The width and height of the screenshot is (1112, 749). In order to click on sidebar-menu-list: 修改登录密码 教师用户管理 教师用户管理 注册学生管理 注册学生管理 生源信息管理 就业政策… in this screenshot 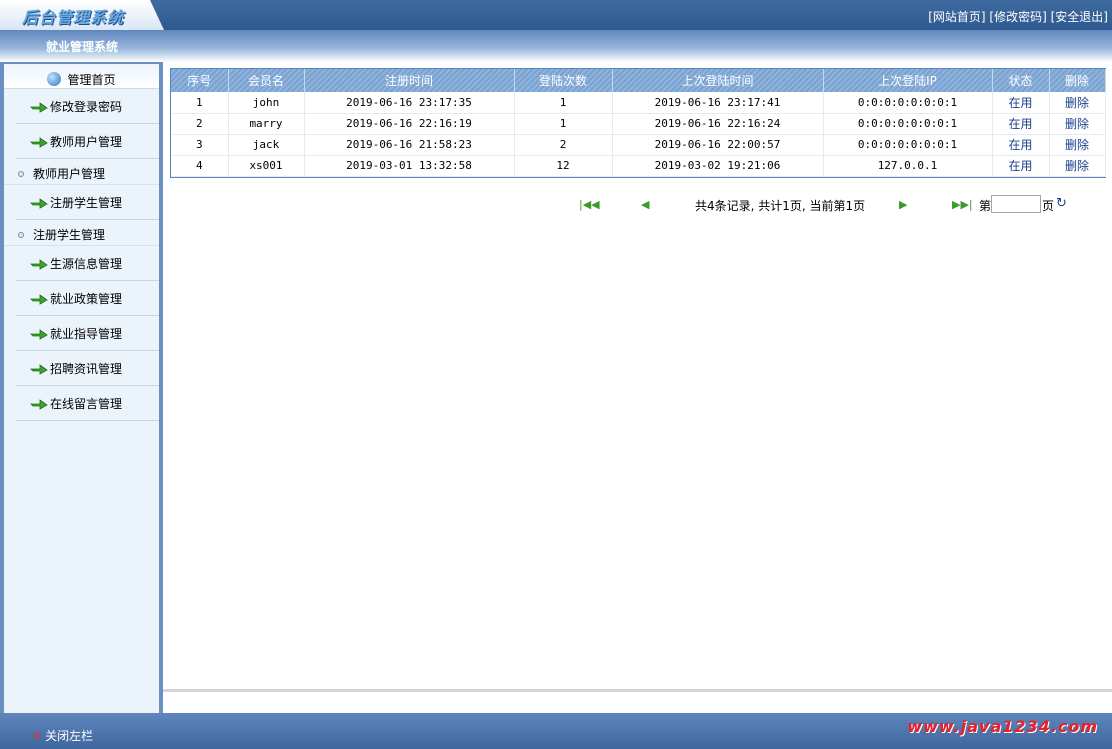, I will do `click(81, 255)`.